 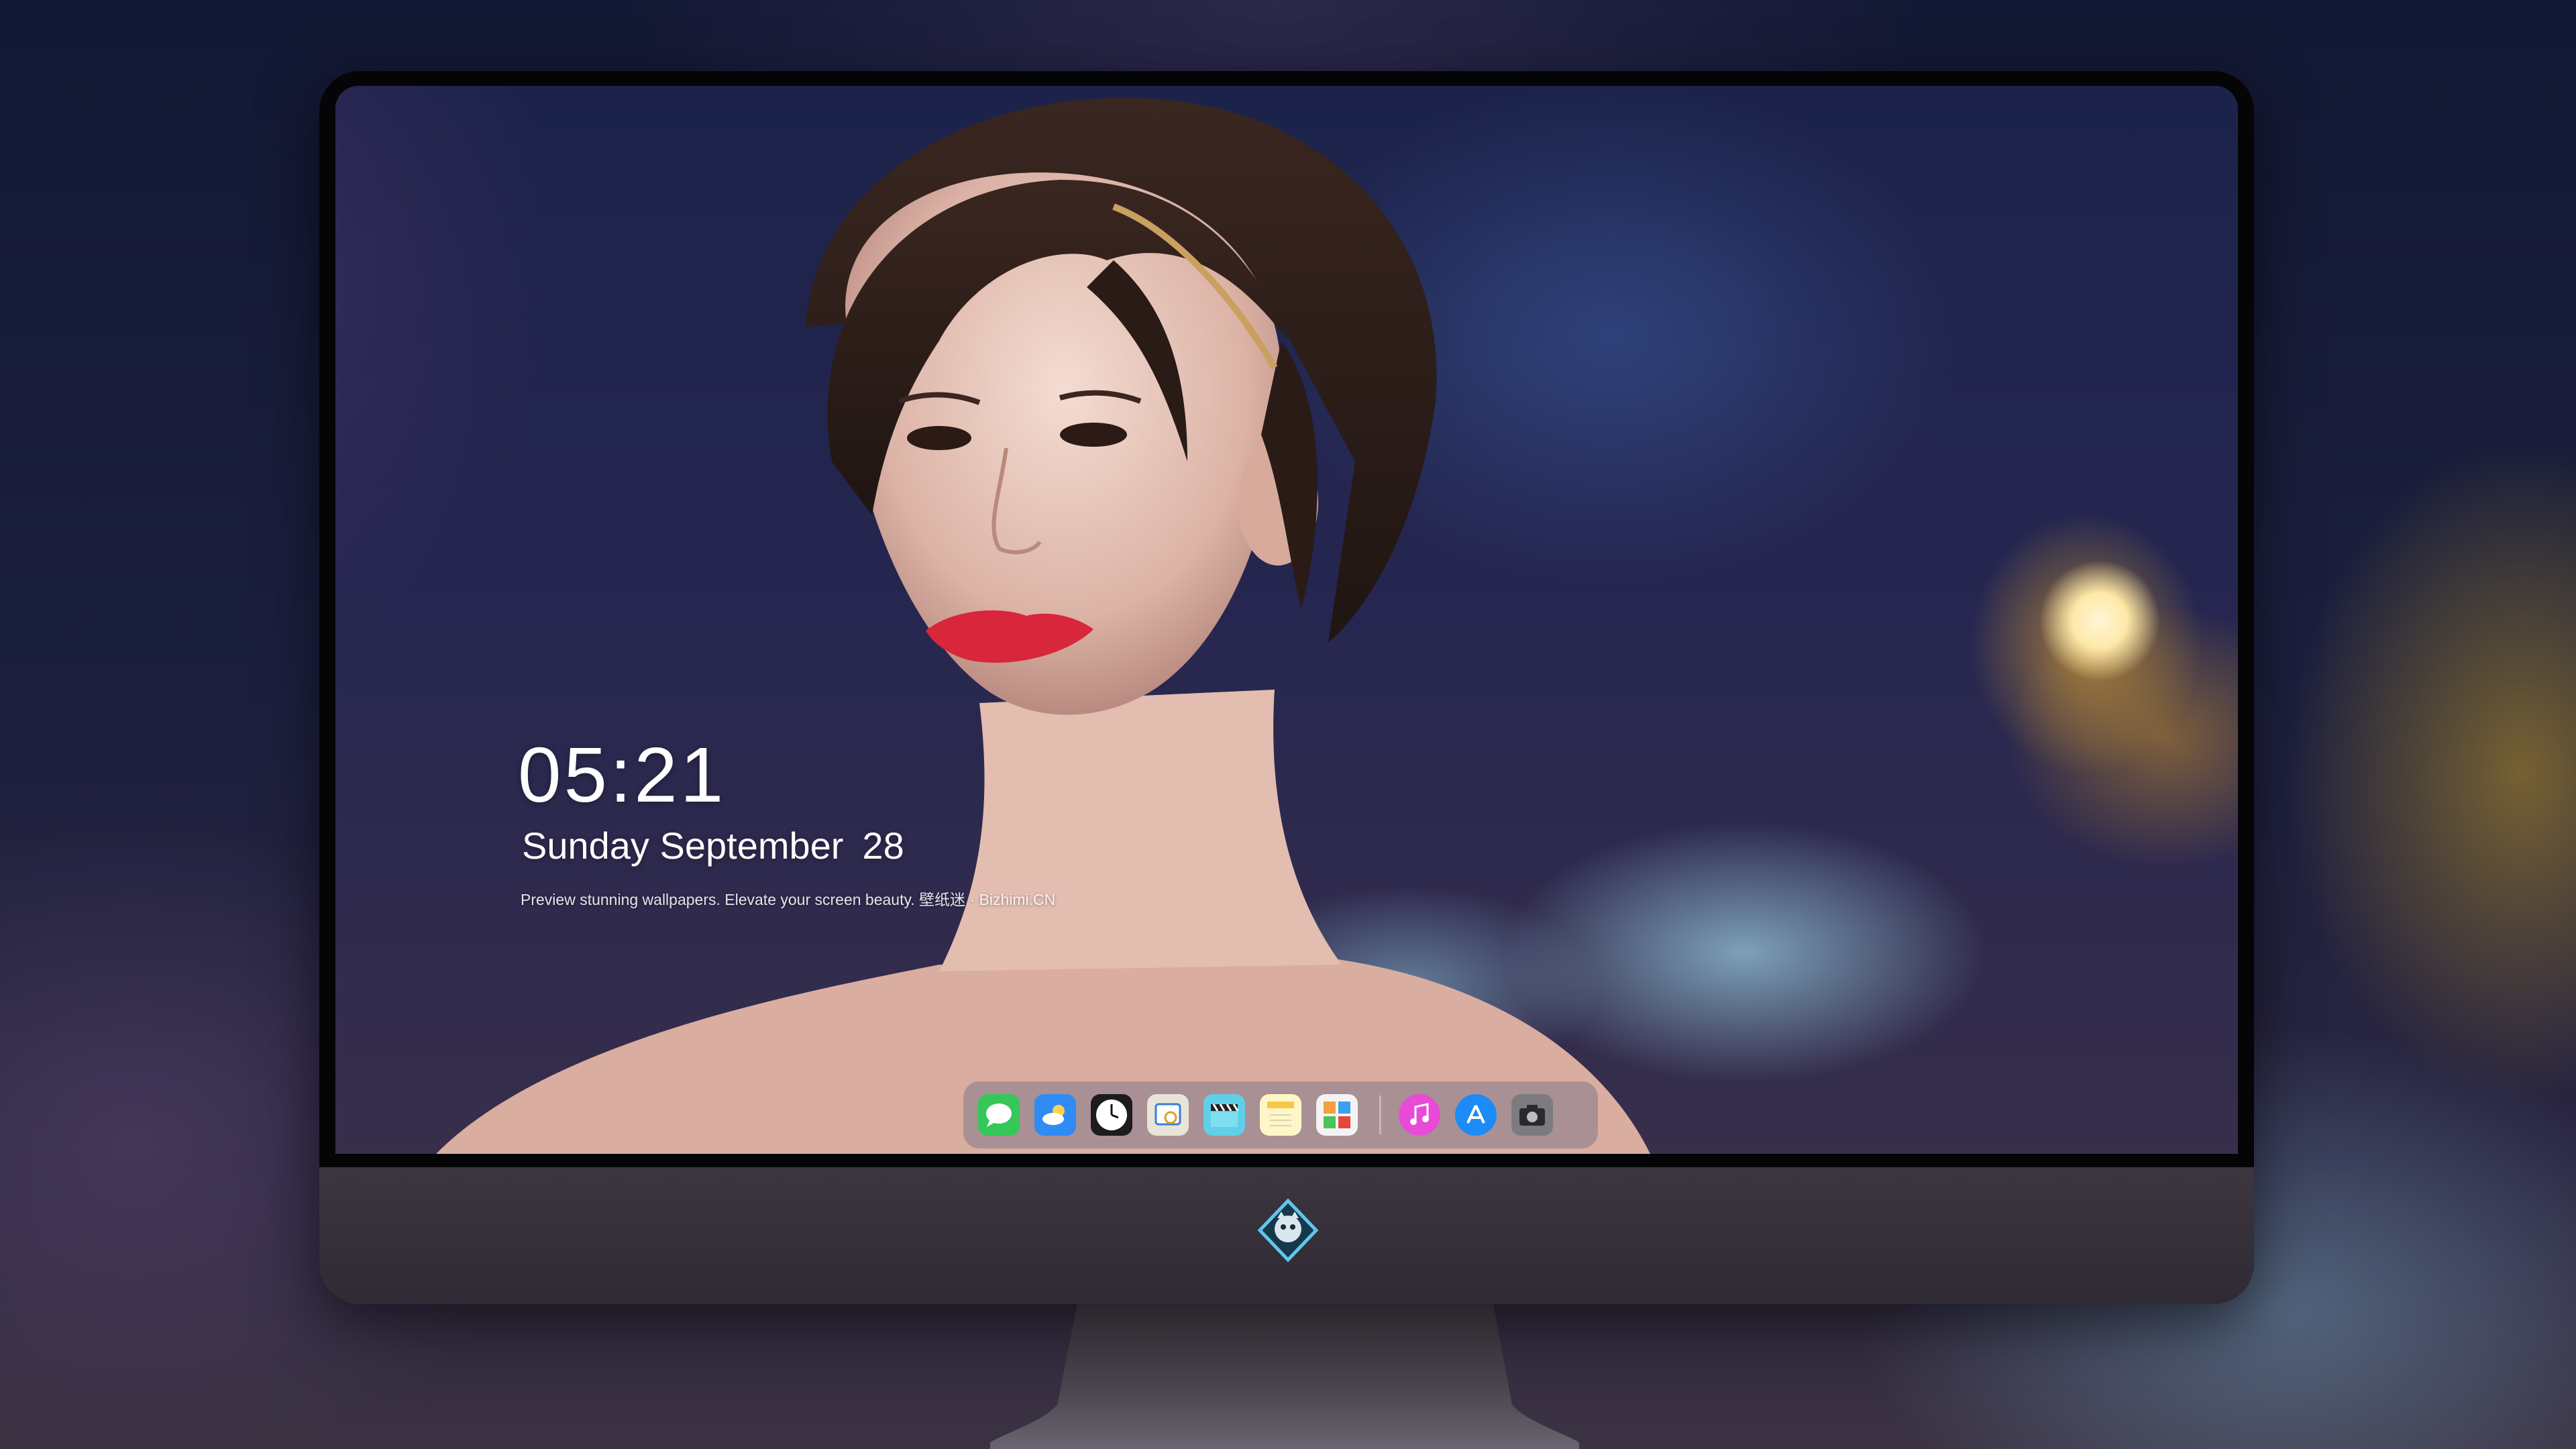 What do you see at coordinates (1419, 1115) in the screenshot?
I see `music-icon` at bounding box center [1419, 1115].